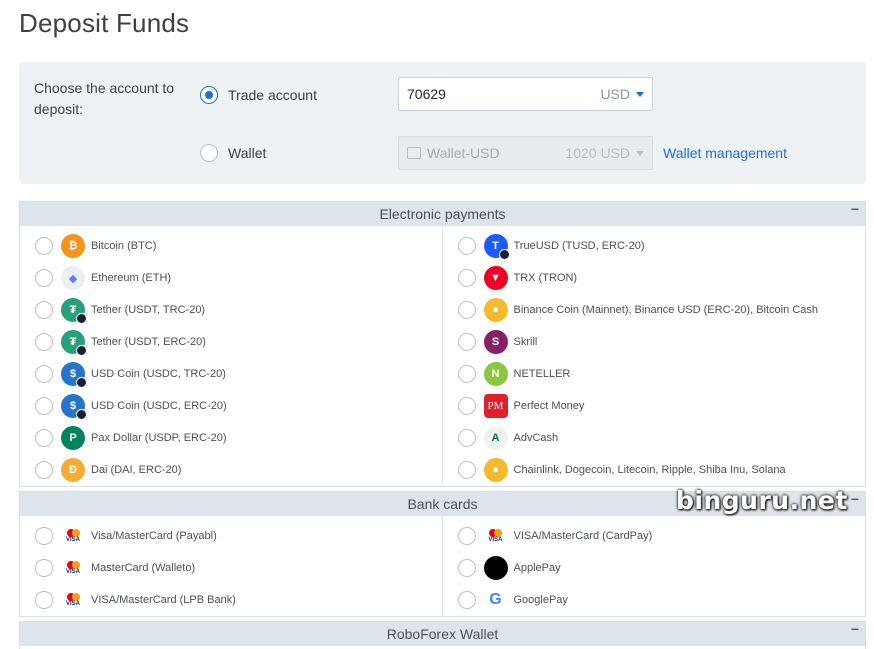 The height and width of the screenshot is (649, 874). Describe the element at coordinates (231, 374) in the screenshot. I see `payment-method-row: $ USD Coin (USDC, TRC-20)` at that location.